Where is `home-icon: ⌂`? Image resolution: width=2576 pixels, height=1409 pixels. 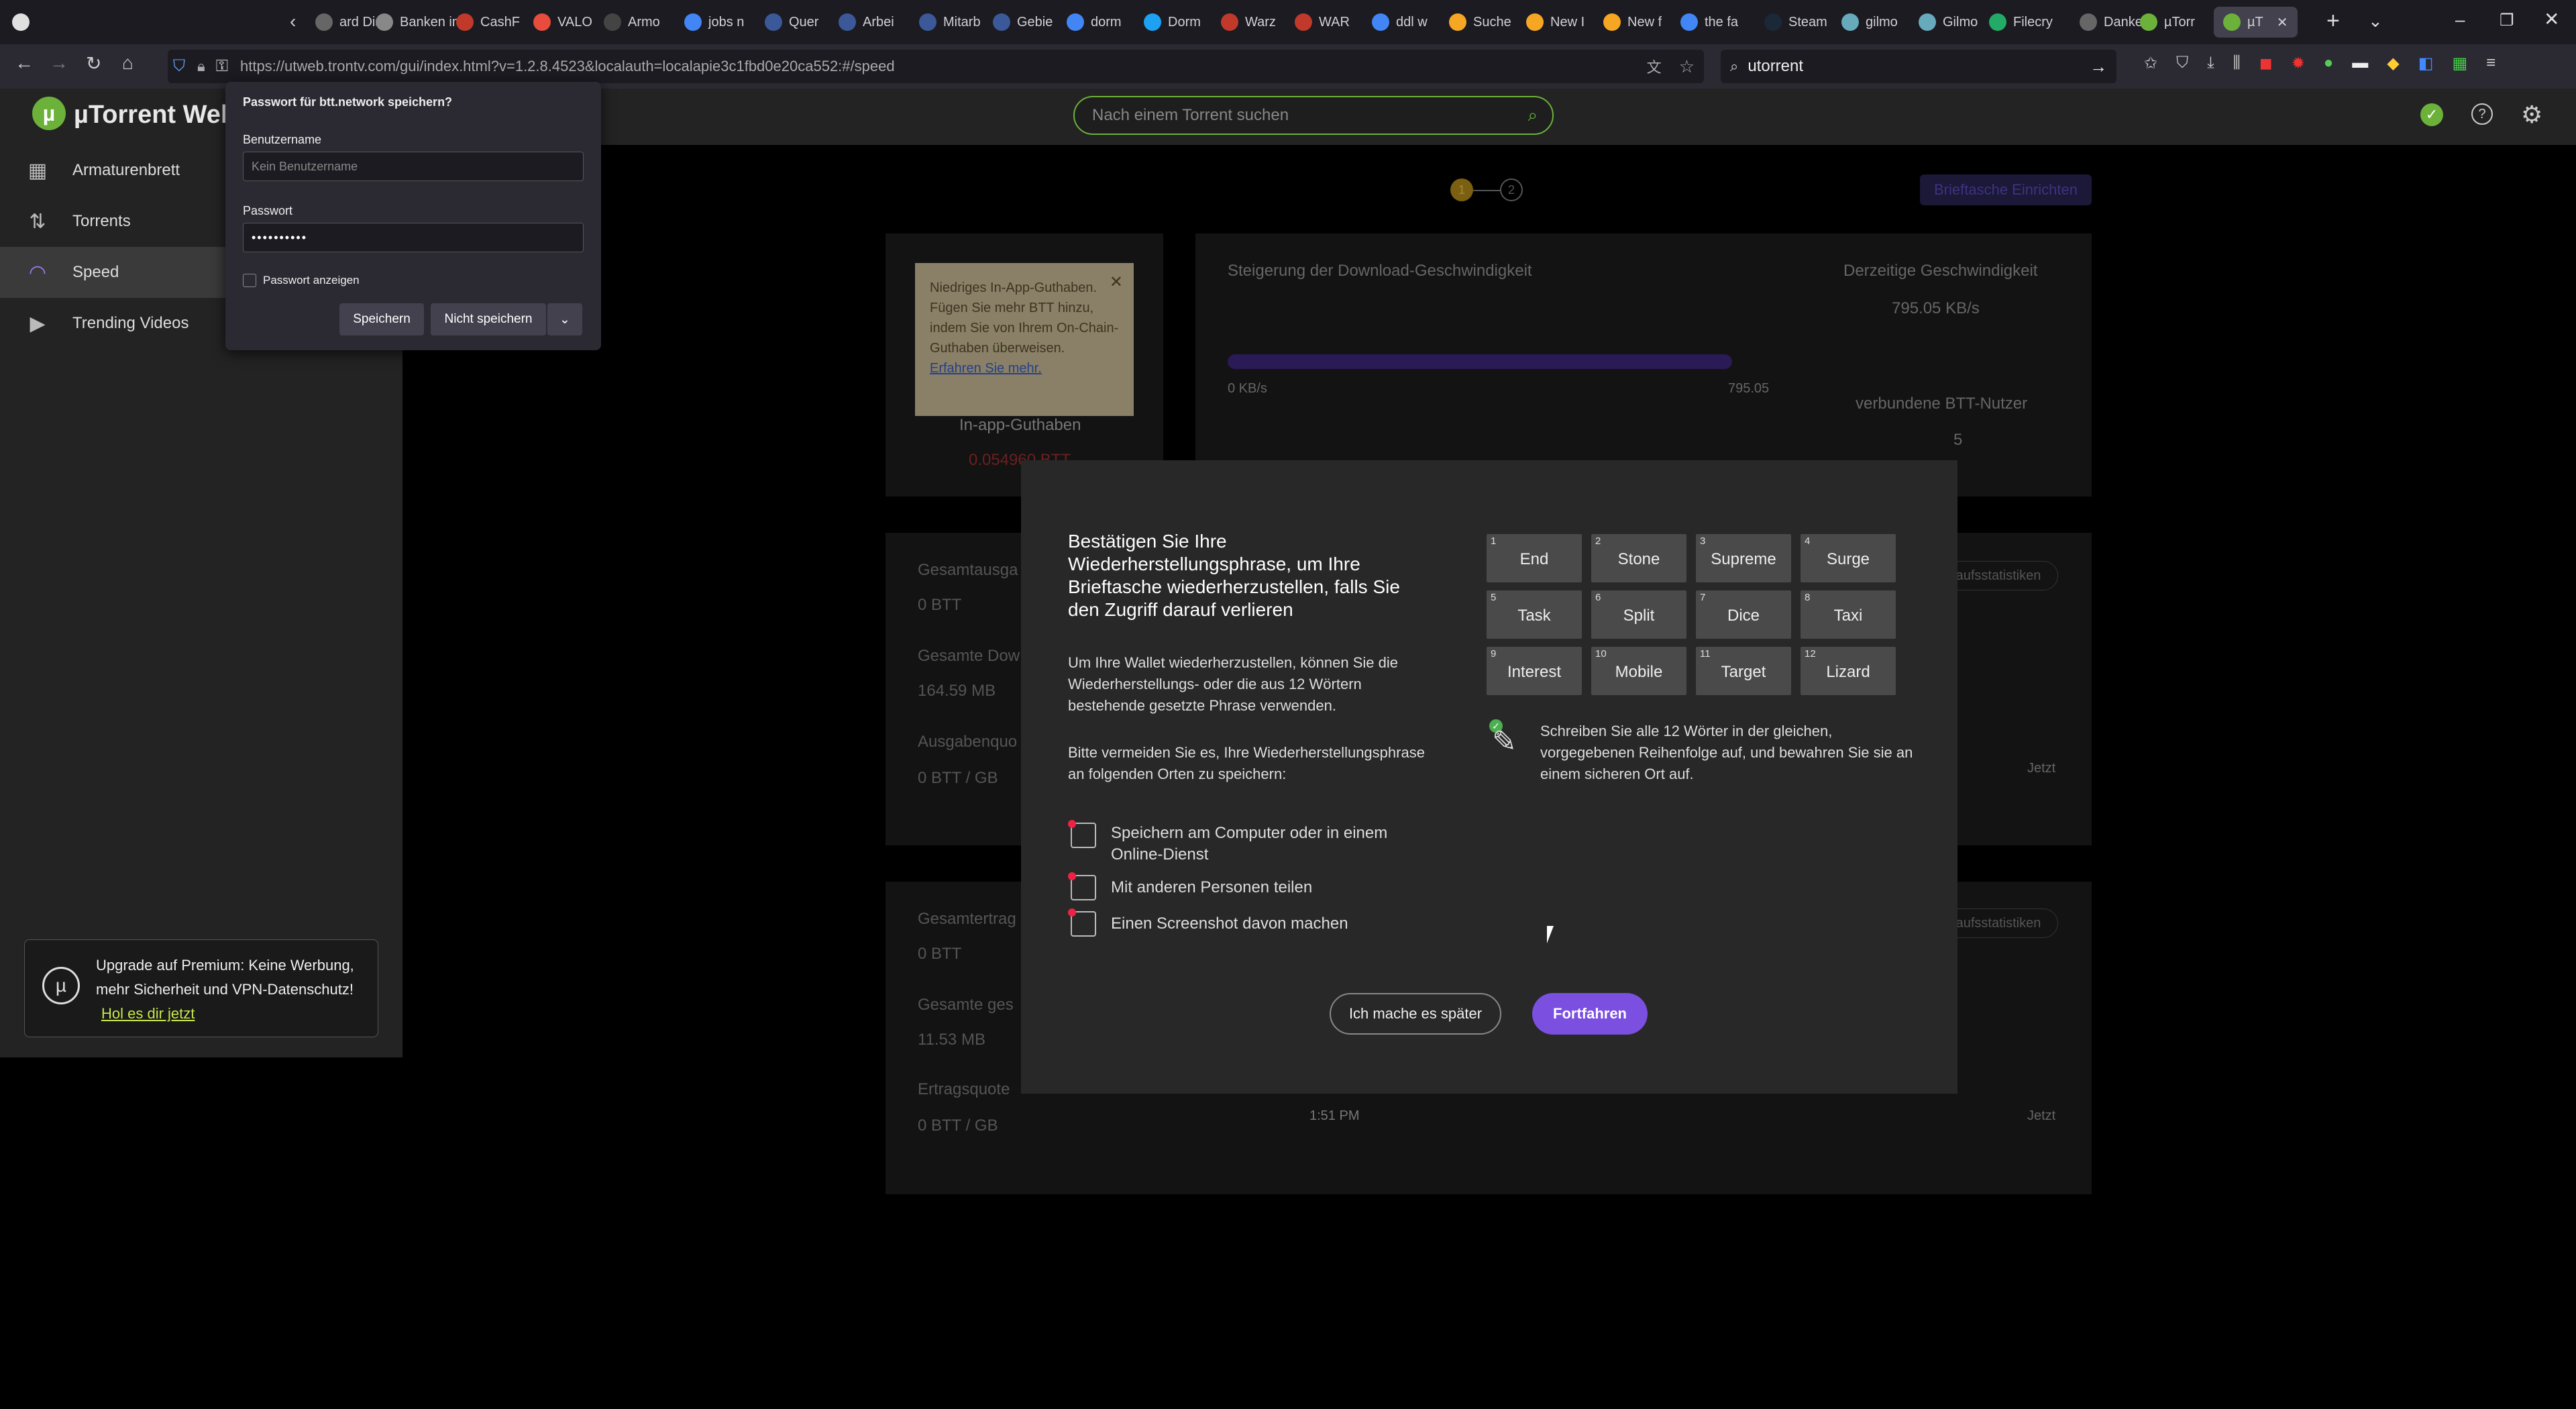 home-icon: ⌂ is located at coordinates (127, 63).